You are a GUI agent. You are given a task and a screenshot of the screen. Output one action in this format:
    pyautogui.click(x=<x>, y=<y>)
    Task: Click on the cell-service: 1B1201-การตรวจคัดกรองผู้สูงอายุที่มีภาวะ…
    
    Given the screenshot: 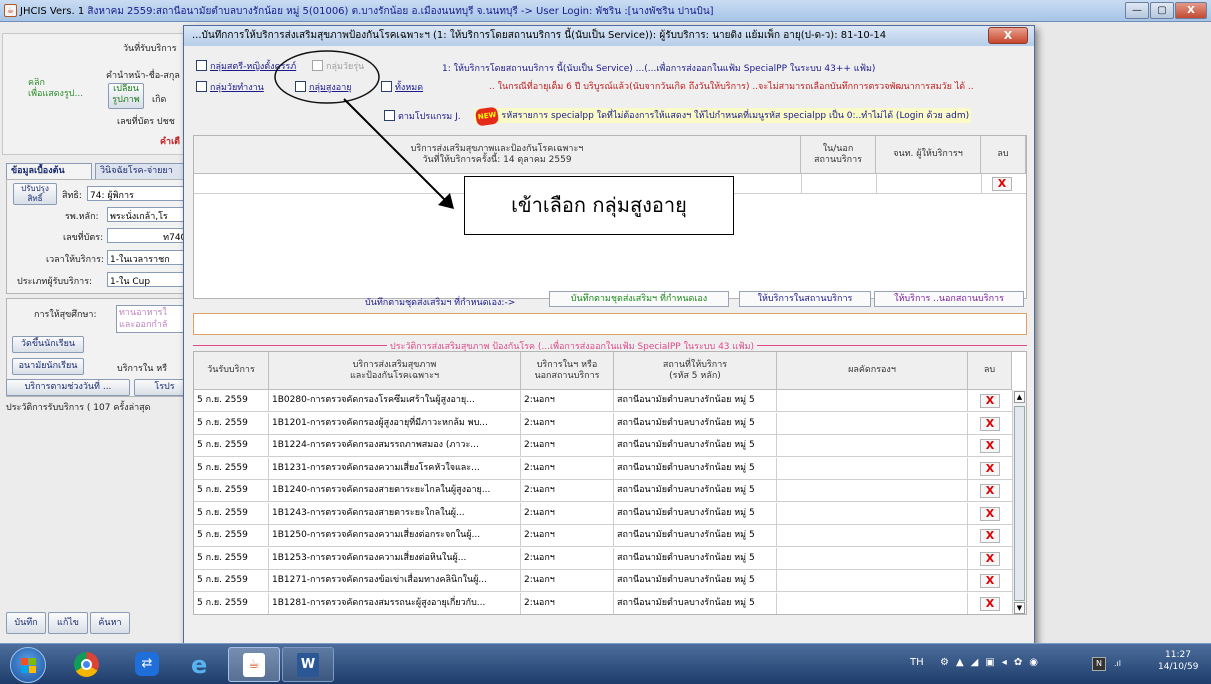 What is the action you would take?
    pyautogui.click(x=395, y=423)
    